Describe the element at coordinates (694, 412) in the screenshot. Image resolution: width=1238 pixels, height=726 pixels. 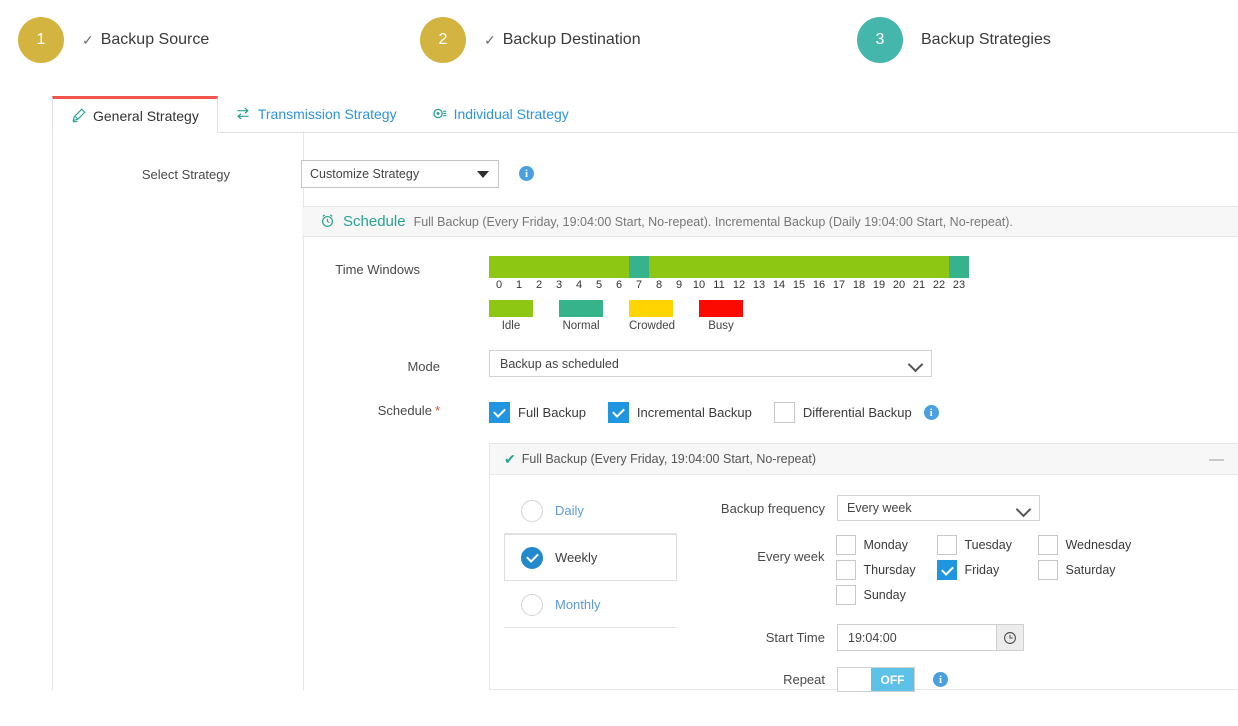
I see `schedule-type-label: Incremental Backup` at that location.